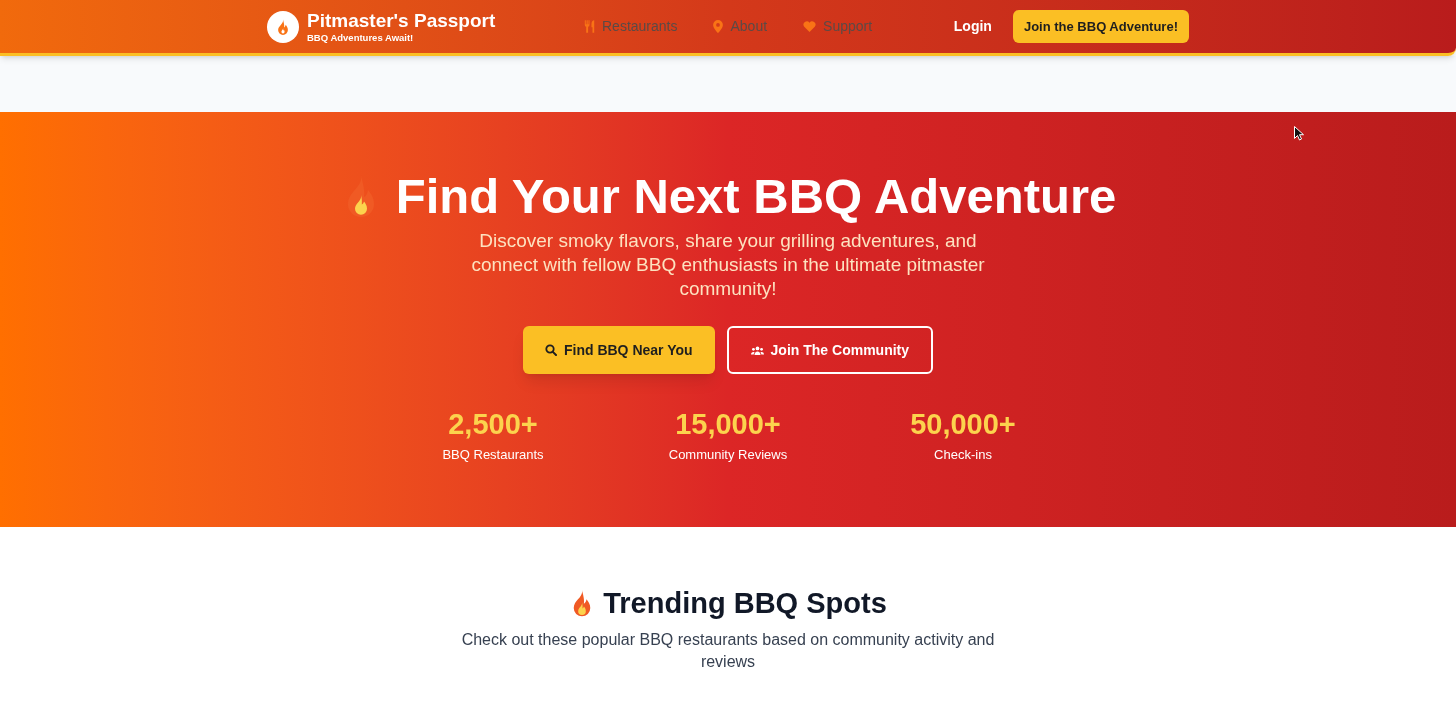 The width and height of the screenshot is (1456, 708). I want to click on login-link: Login, so click(972, 26).